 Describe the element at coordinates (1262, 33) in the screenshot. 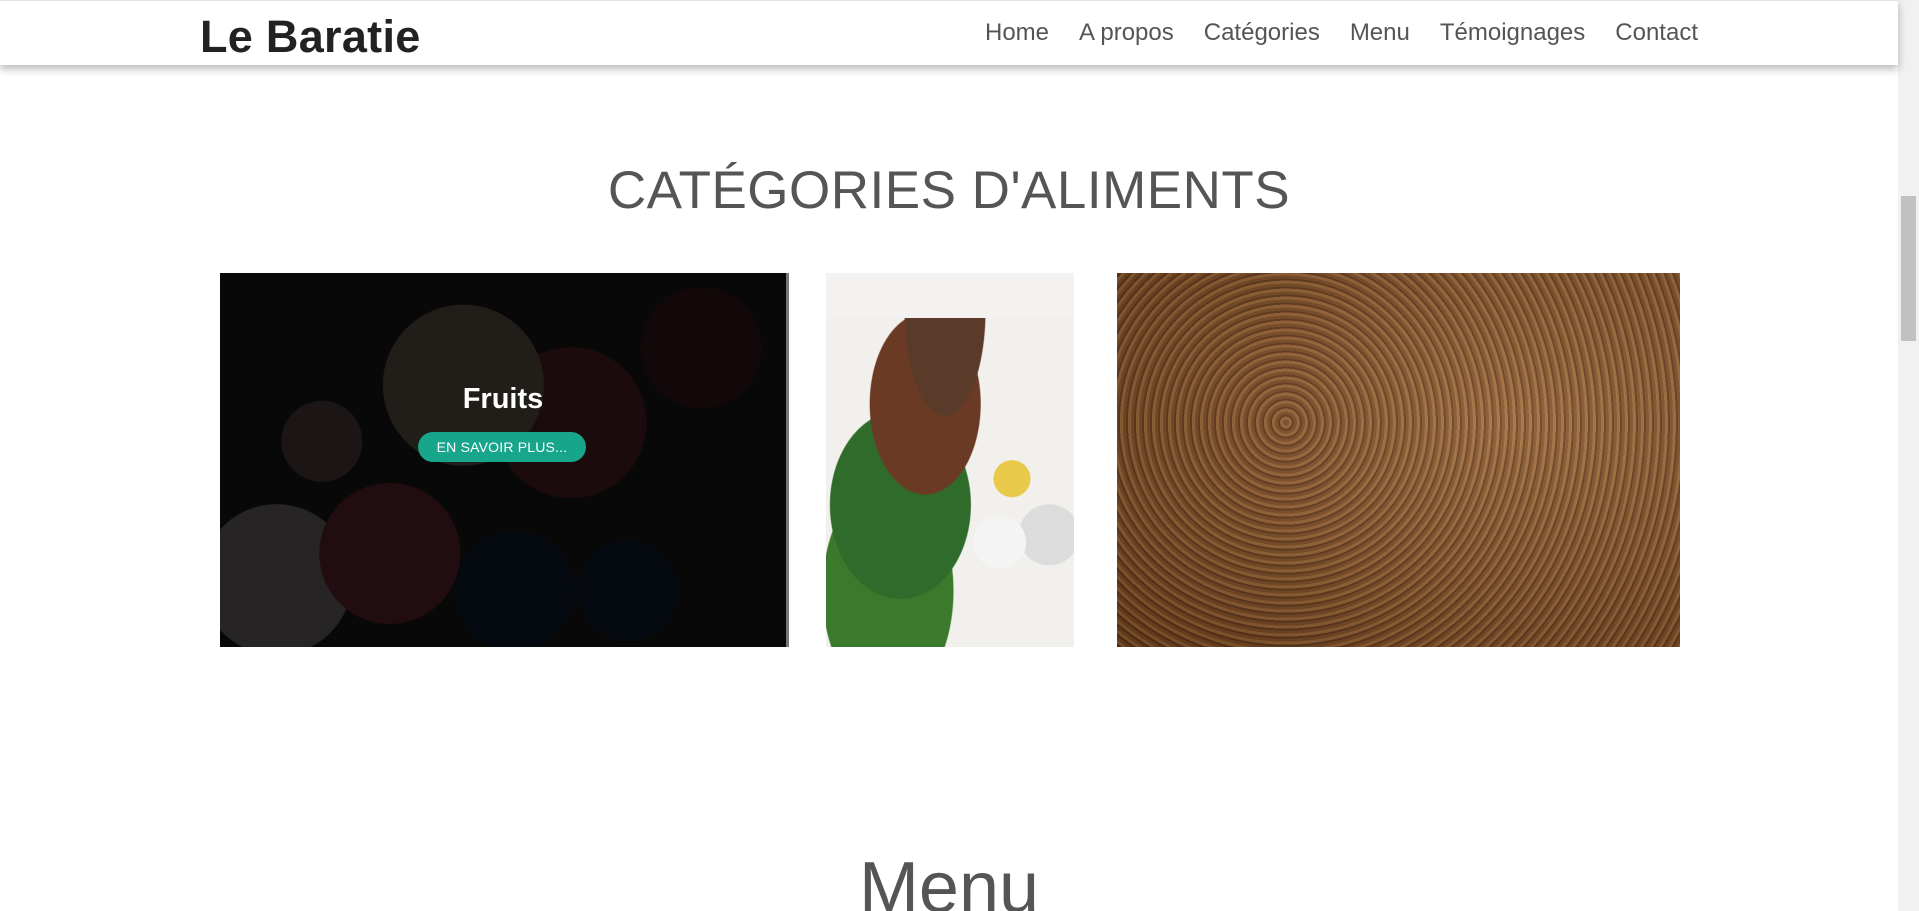

I see `nav-link-categories: Catégories` at that location.